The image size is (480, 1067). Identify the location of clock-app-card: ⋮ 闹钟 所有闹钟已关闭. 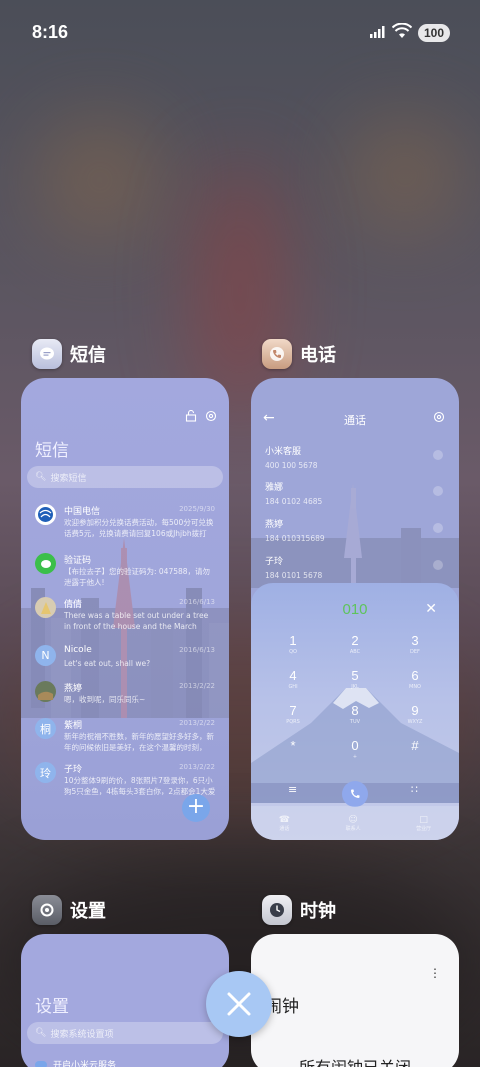
(355, 1000).